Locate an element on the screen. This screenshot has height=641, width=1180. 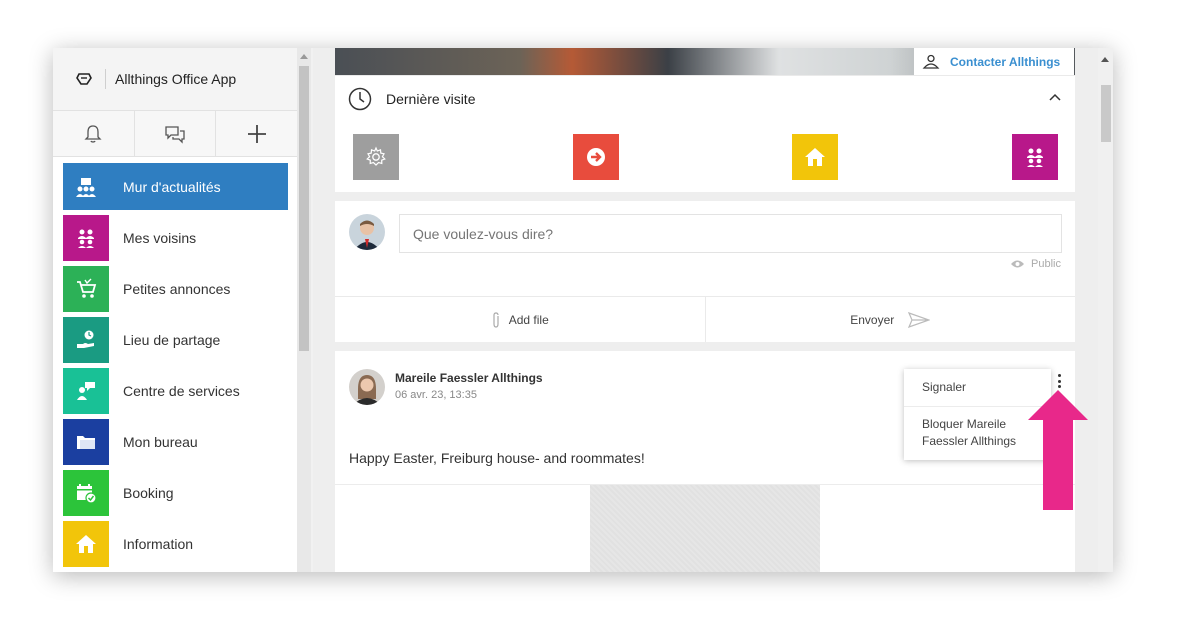
eye-icon is located at coordinates (1018, 264).